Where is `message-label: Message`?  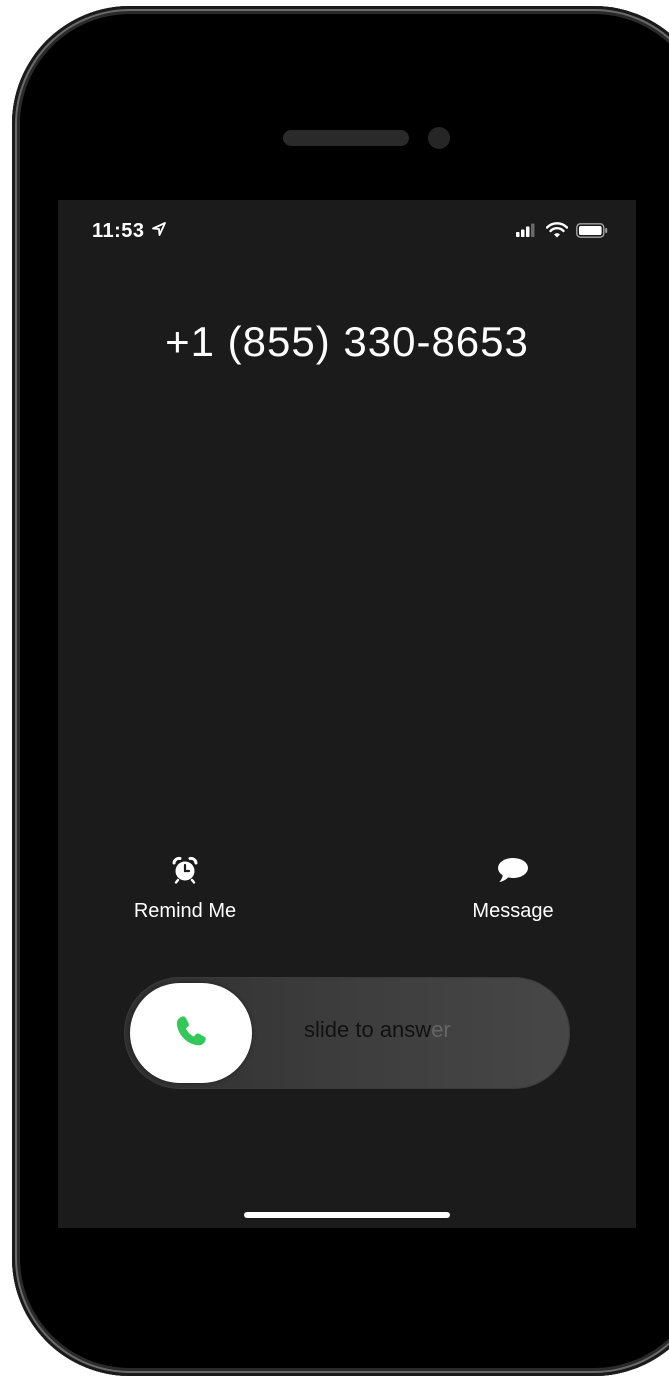
message-label: Message is located at coordinates (513, 911).